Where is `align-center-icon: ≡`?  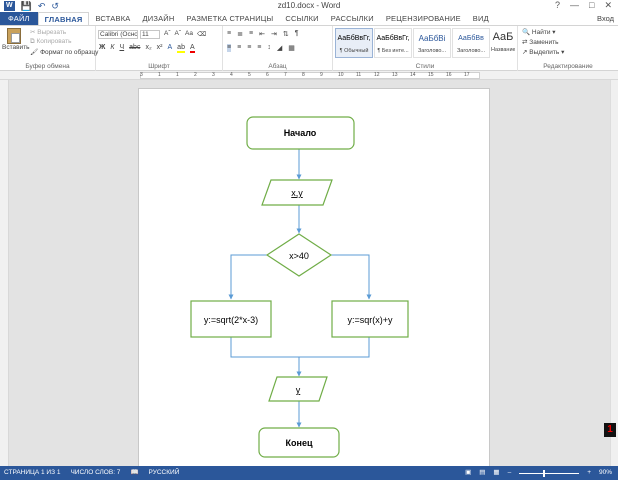
align-center-icon: ≡ is located at coordinates (239, 48).